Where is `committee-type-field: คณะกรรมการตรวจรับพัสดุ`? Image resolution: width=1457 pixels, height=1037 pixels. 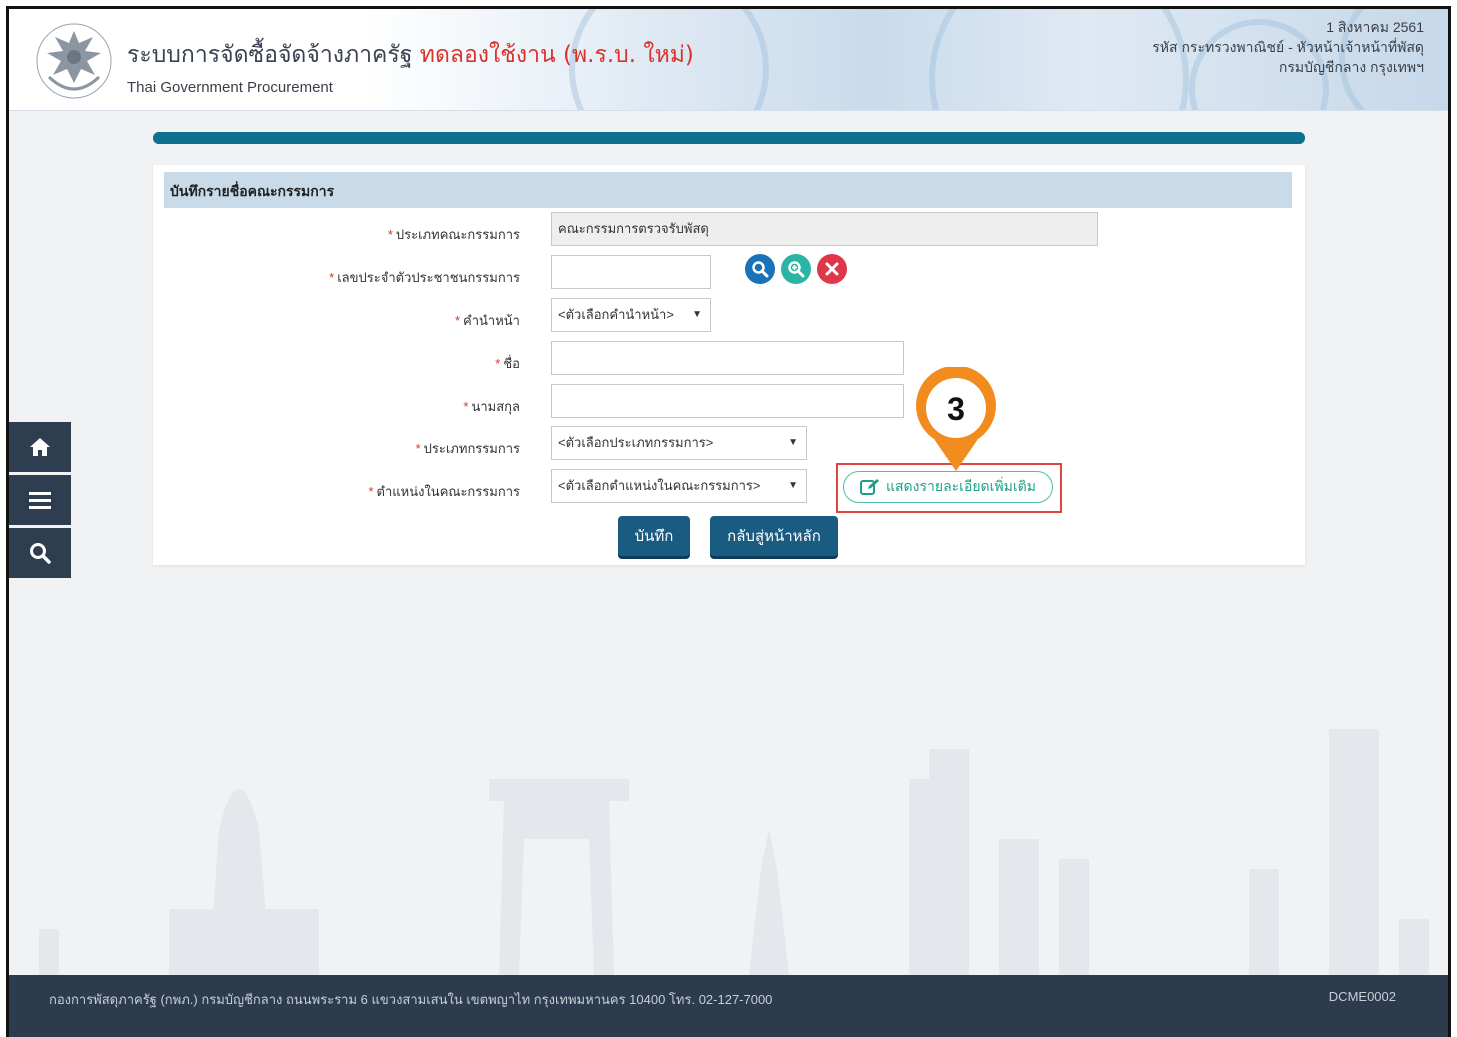 committee-type-field: คณะกรรมการตรวจรับพัสดุ is located at coordinates (824, 229).